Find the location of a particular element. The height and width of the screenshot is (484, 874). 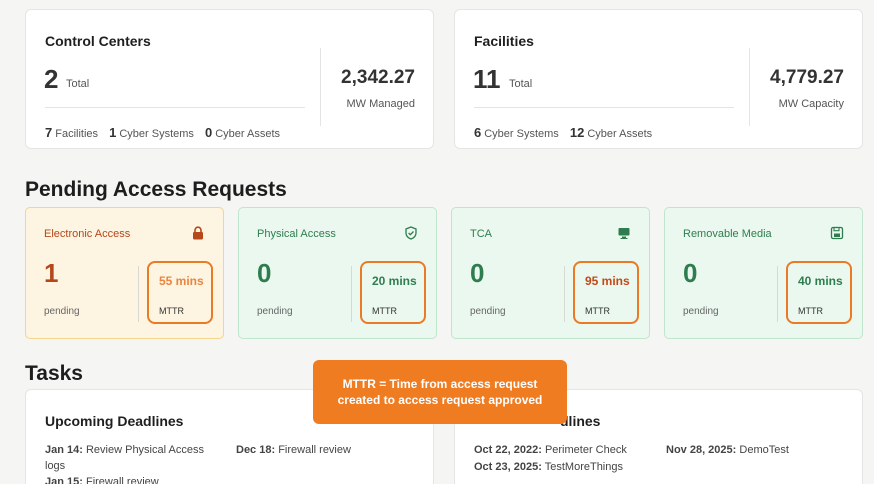

pending-count: 1 is located at coordinates (51, 273).